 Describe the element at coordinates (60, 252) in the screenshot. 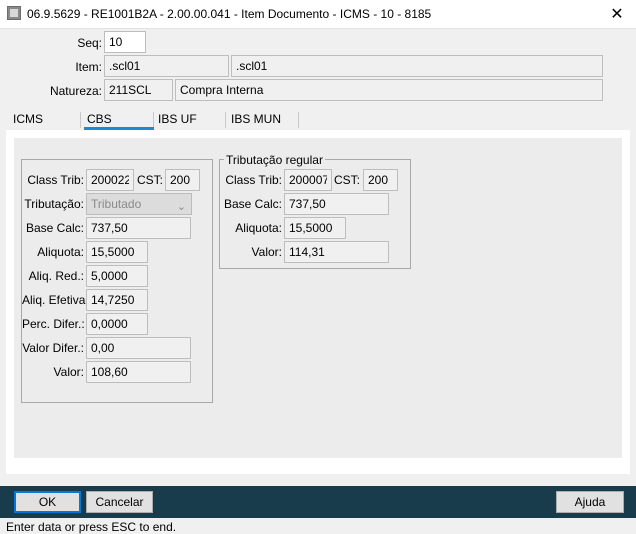

I see `aliquota-label: Aliquota:` at that location.